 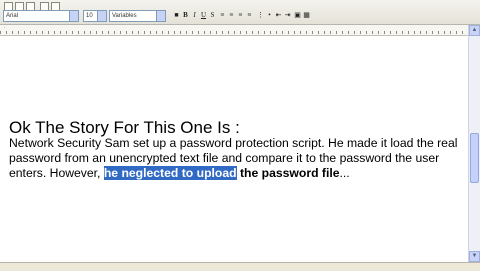 I want to click on vertical-scrollbar: ▲ ▼, so click(x=474, y=143).